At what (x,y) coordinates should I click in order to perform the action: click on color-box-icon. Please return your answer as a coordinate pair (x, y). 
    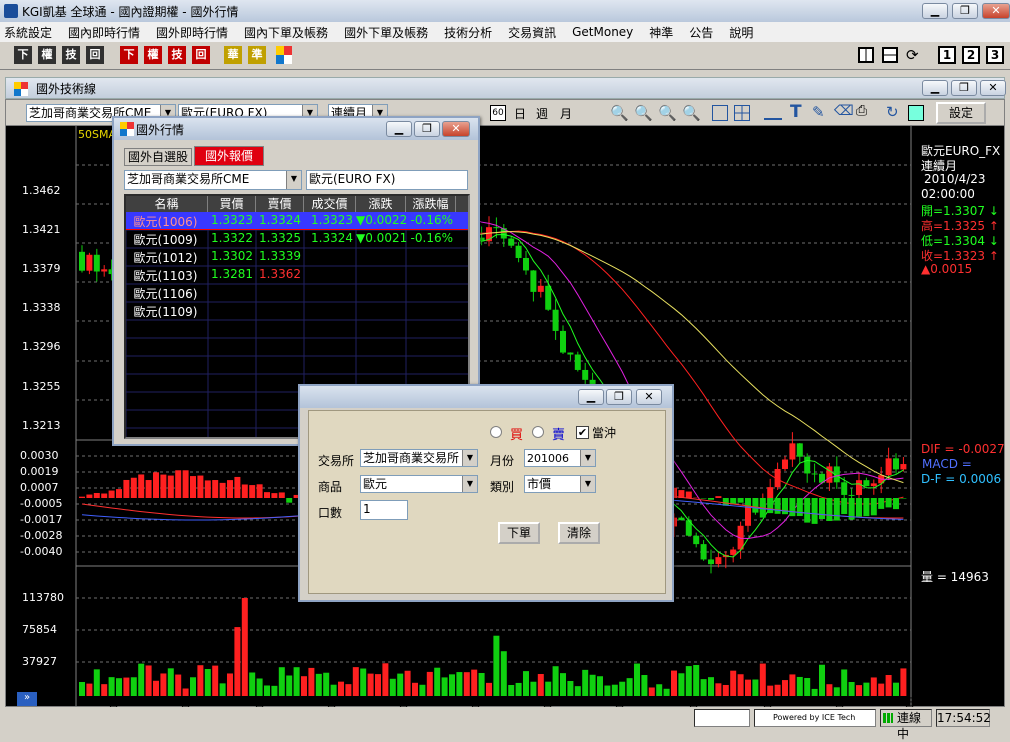
    Looking at the image, I should click on (916, 113).